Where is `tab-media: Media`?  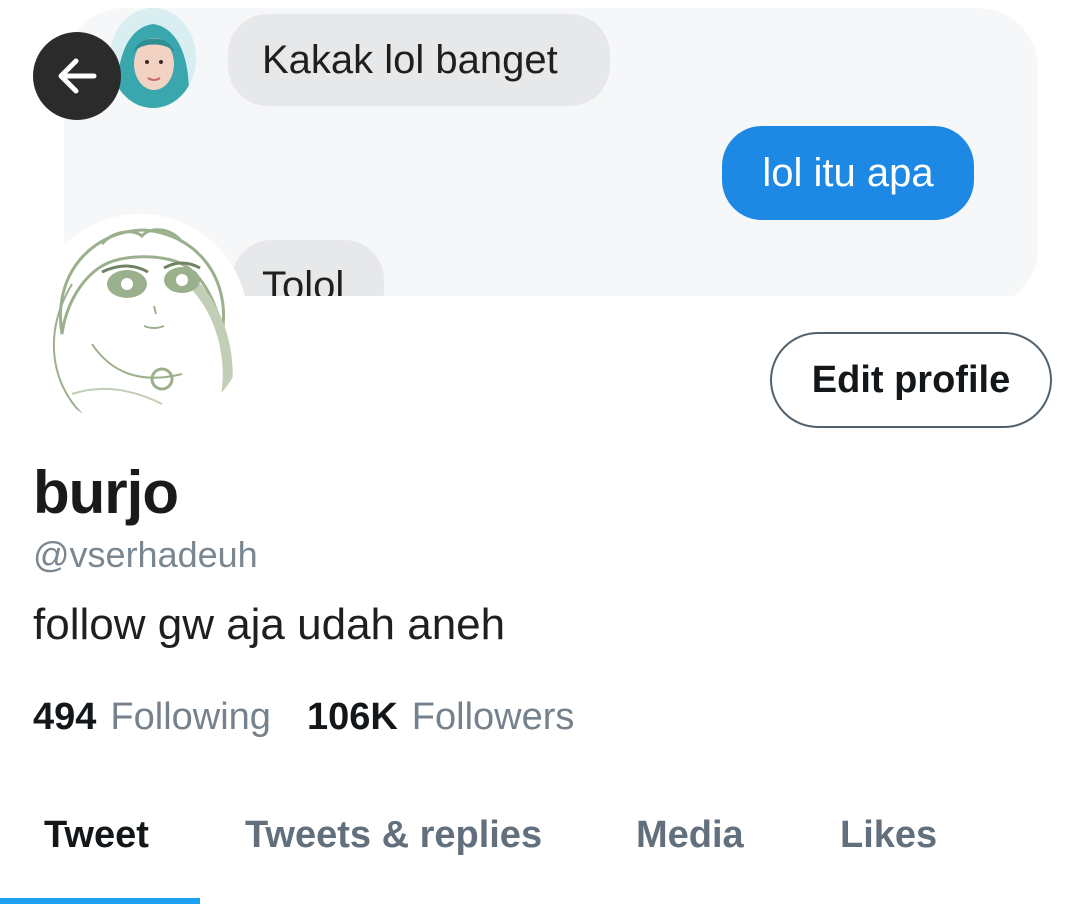 tab-media: Media is located at coordinates (690, 835).